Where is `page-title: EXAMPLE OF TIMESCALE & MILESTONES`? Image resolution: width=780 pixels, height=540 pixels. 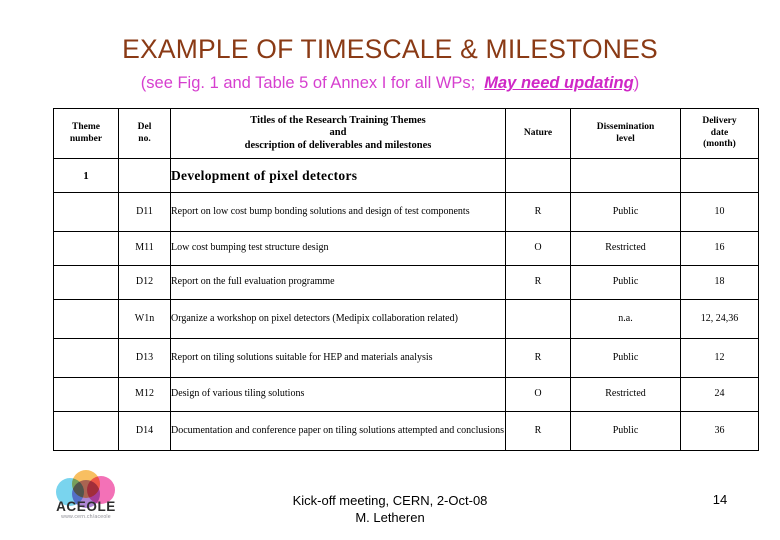 page-title: EXAMPLE OF TIMESCALE & MILESTONES is located at coordinates (390, 49).